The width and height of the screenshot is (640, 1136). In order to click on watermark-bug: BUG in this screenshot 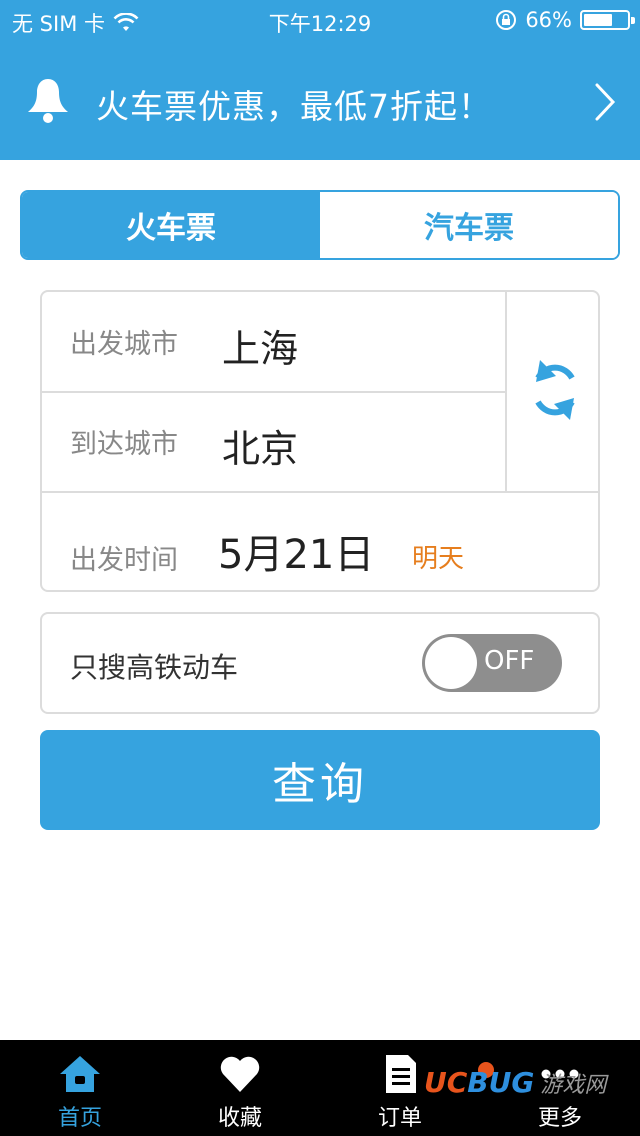, I will do `click(501, 1082)`.